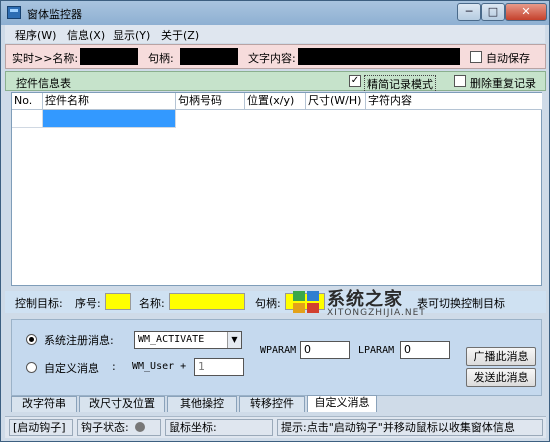 Image resolution: width=550 pixels, height=442 pixels. I want to click on column-header-handle: 句柄号码, so click(210, 101).